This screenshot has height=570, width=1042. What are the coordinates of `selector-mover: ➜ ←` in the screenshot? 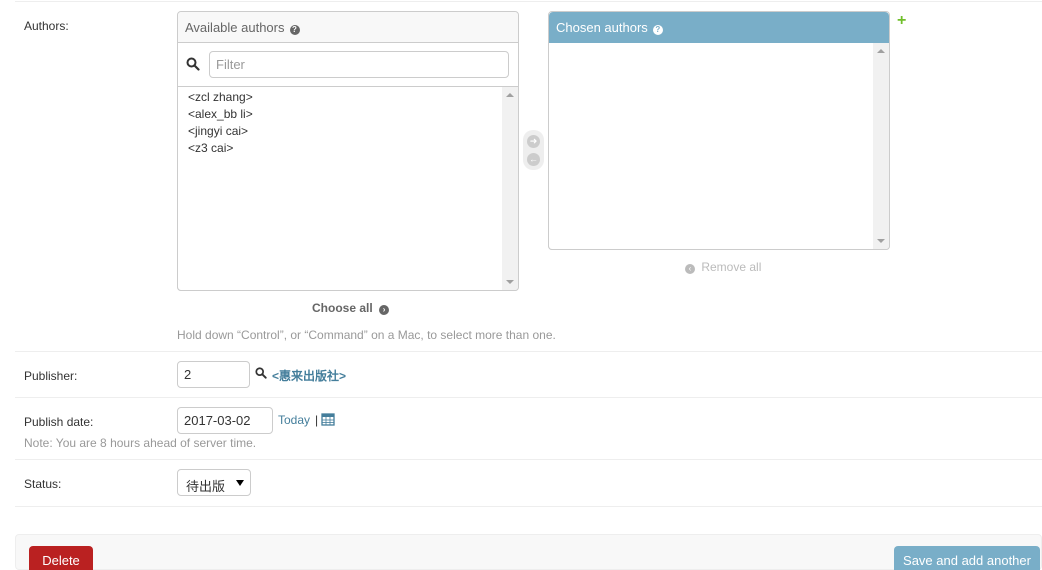 It's located at (533, 150).